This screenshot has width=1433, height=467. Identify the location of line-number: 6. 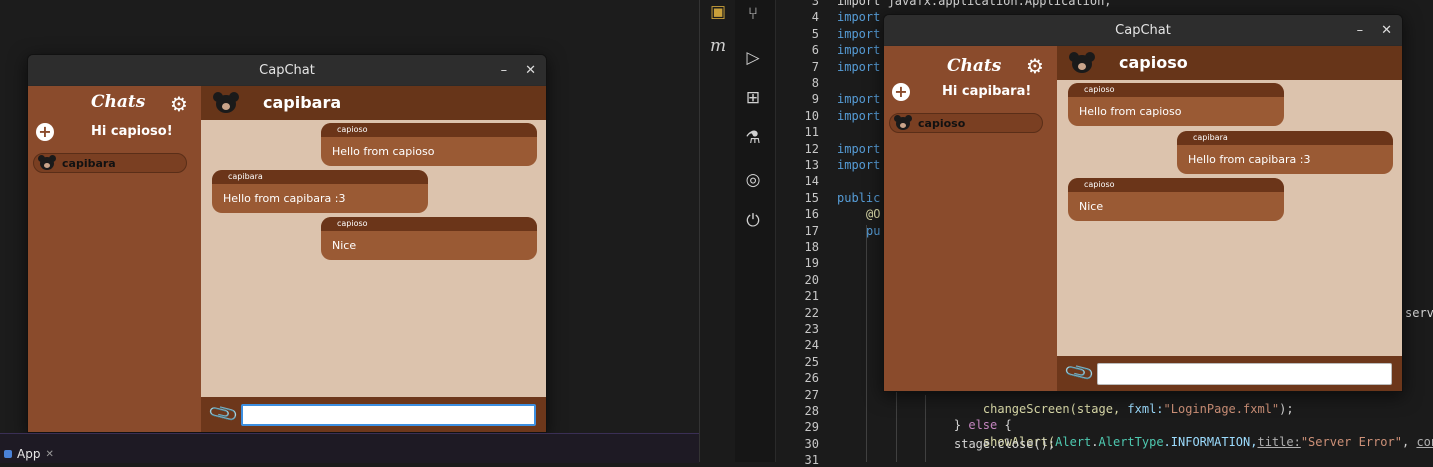
(815, 50).